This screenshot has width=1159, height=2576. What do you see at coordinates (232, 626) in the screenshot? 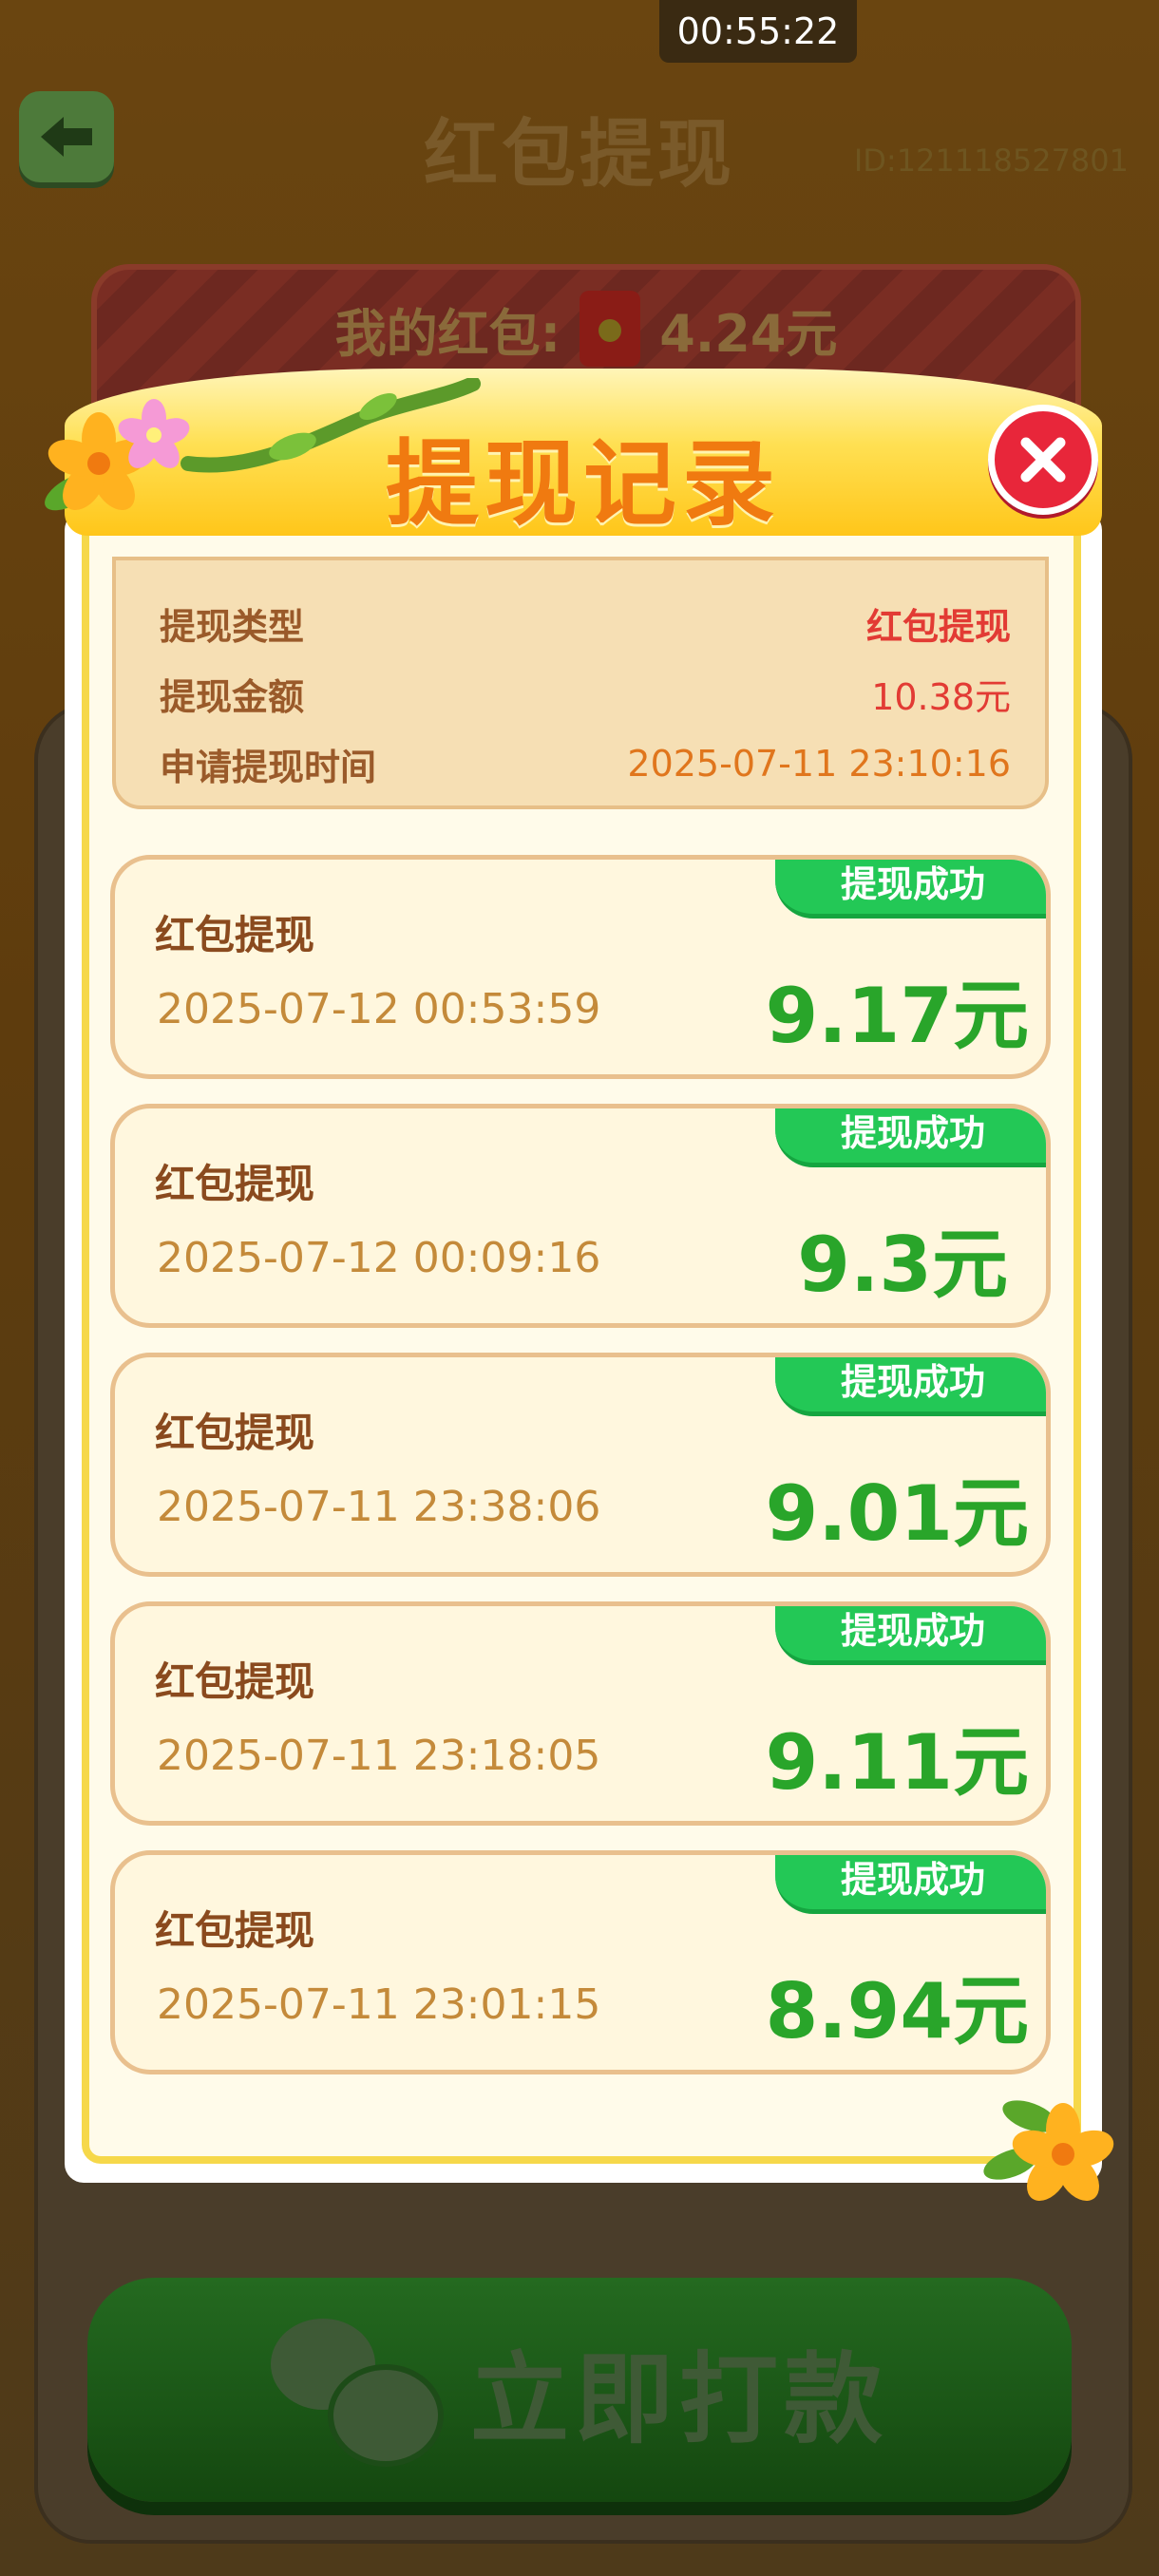
I see `summary-key: 提现类型` at bounding box center [232, 626].